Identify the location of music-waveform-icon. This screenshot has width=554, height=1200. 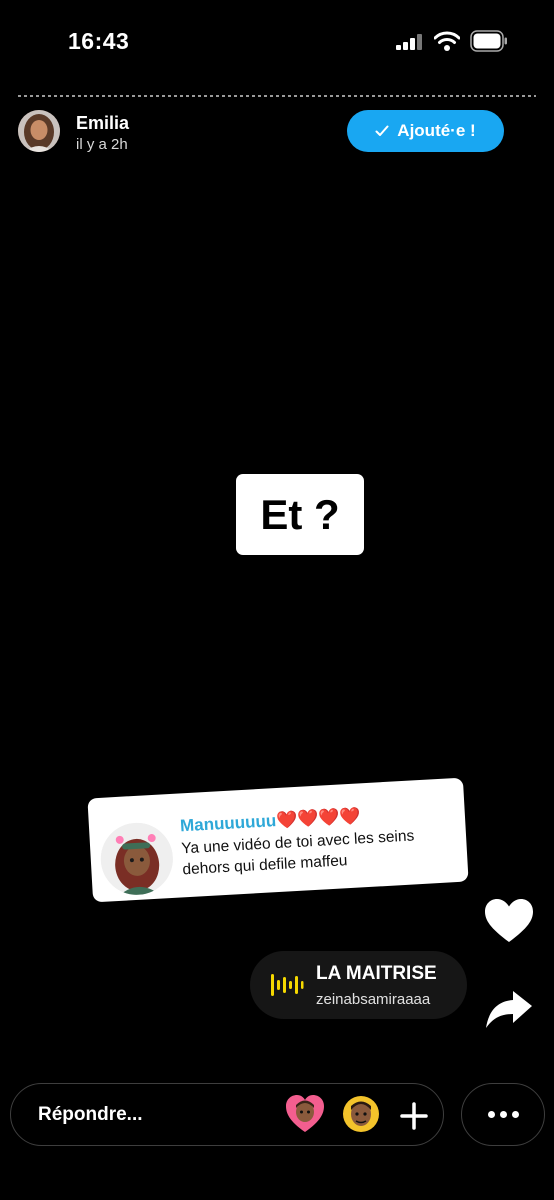
(287, 985).